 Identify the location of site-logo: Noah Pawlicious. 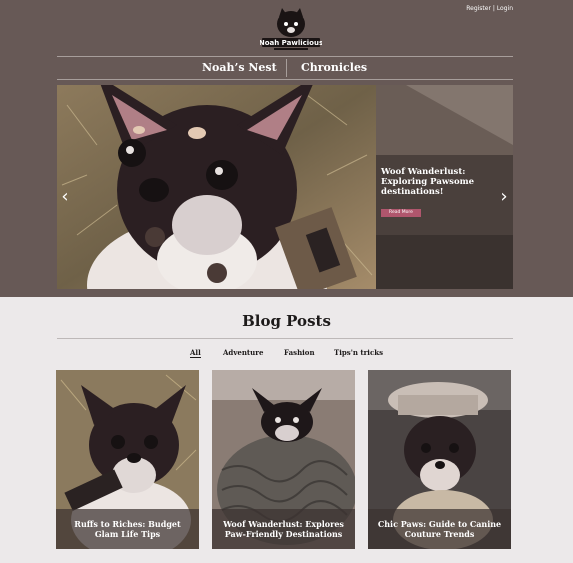
(291, 29).